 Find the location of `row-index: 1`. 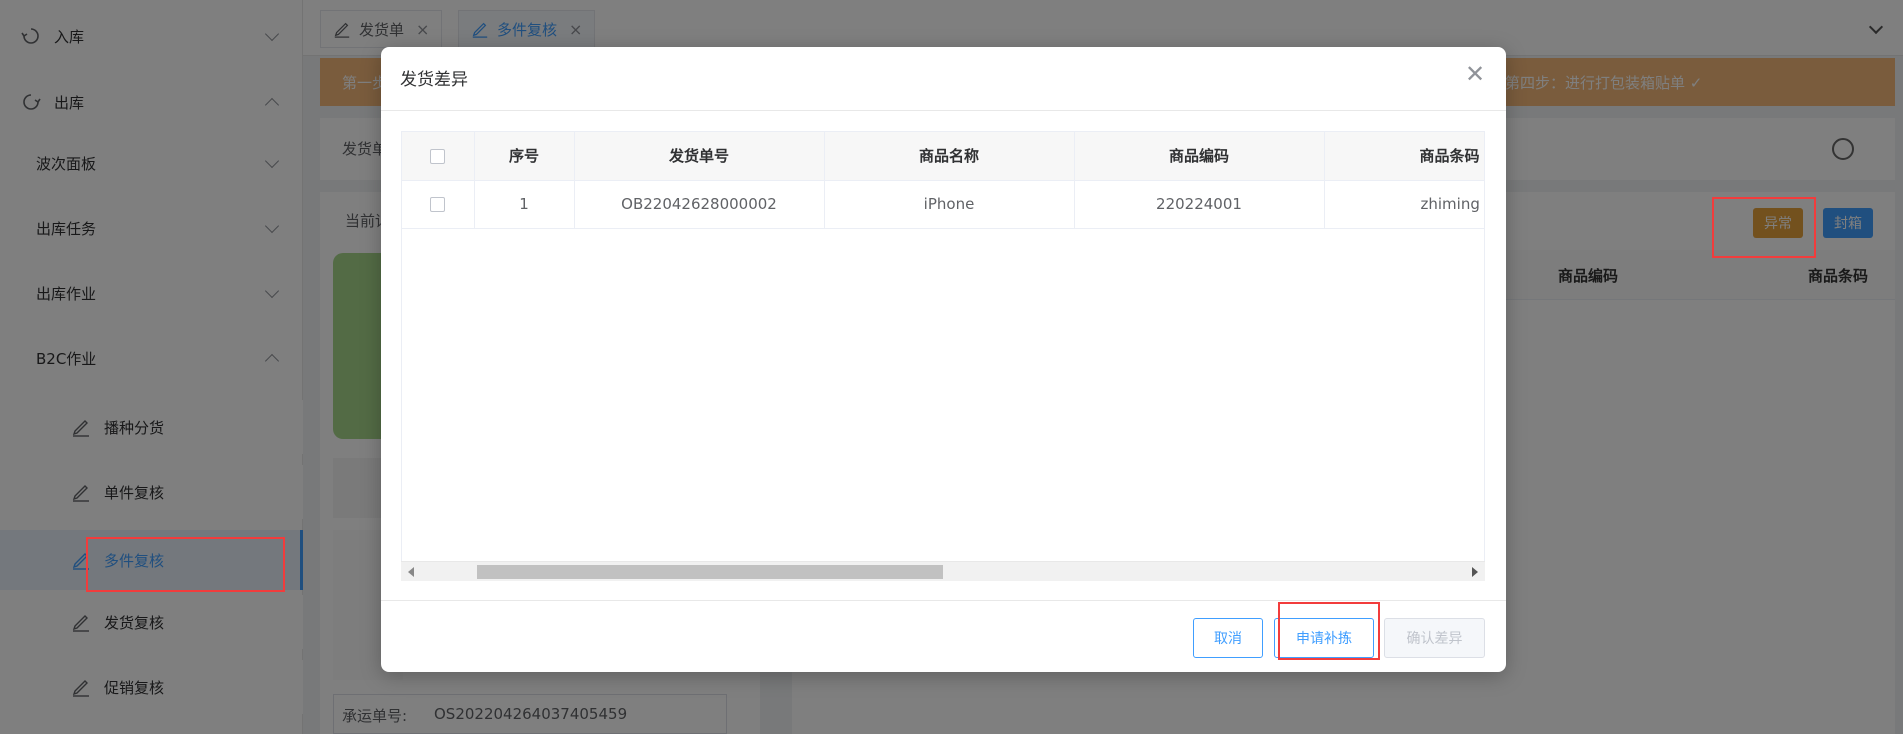

row-index: 1 is located at coordinates (524, 204).